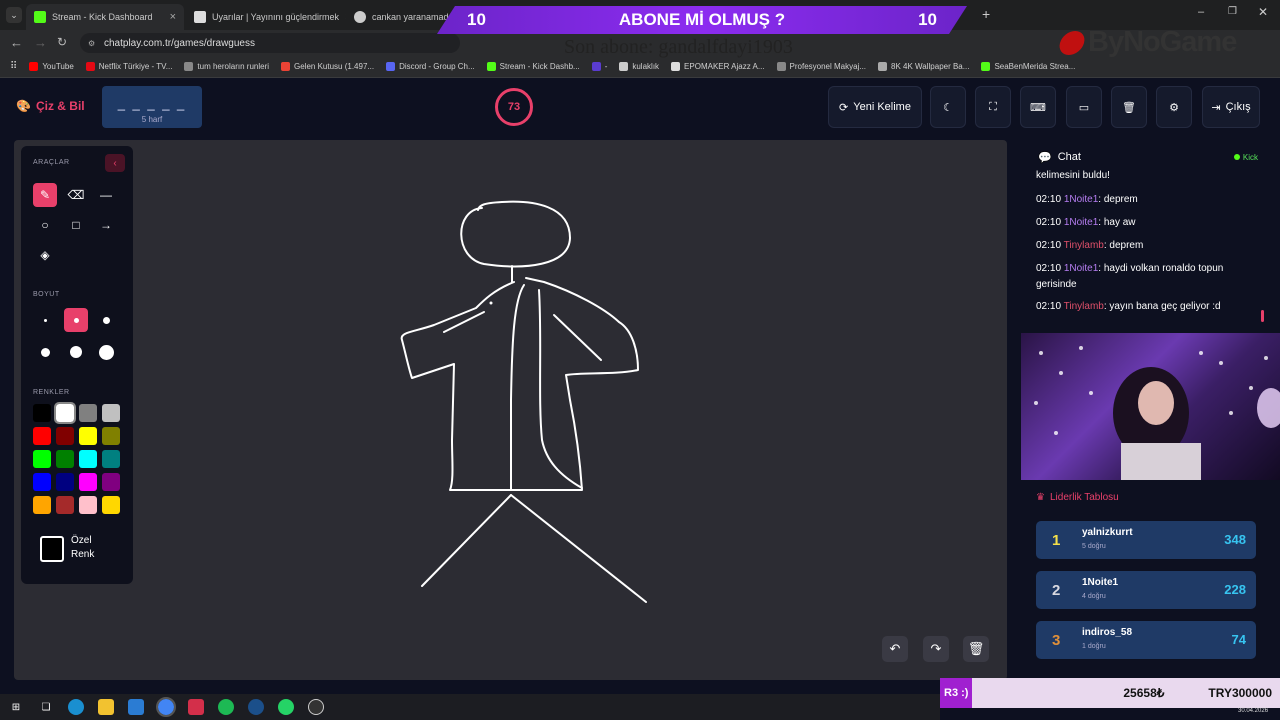  What do you see at coordinates (266, 17) in the screenshot?
I see `browser-tab: Uyarılar | Yayınını güçlendirmek ×` at bounding box center [266, 17].